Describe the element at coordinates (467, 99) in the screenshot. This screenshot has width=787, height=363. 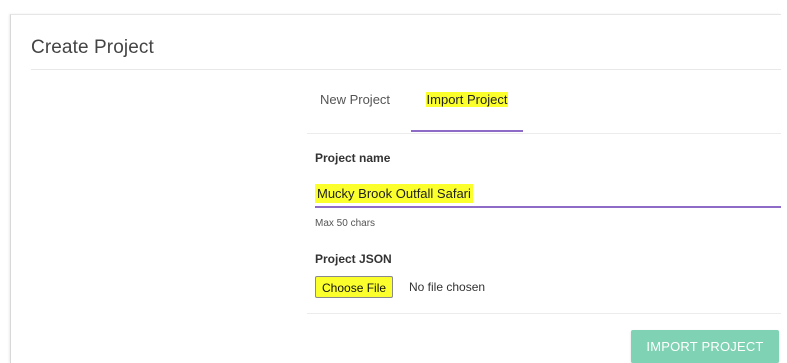
I see `tab-import-project-label: Import Project` at that location.